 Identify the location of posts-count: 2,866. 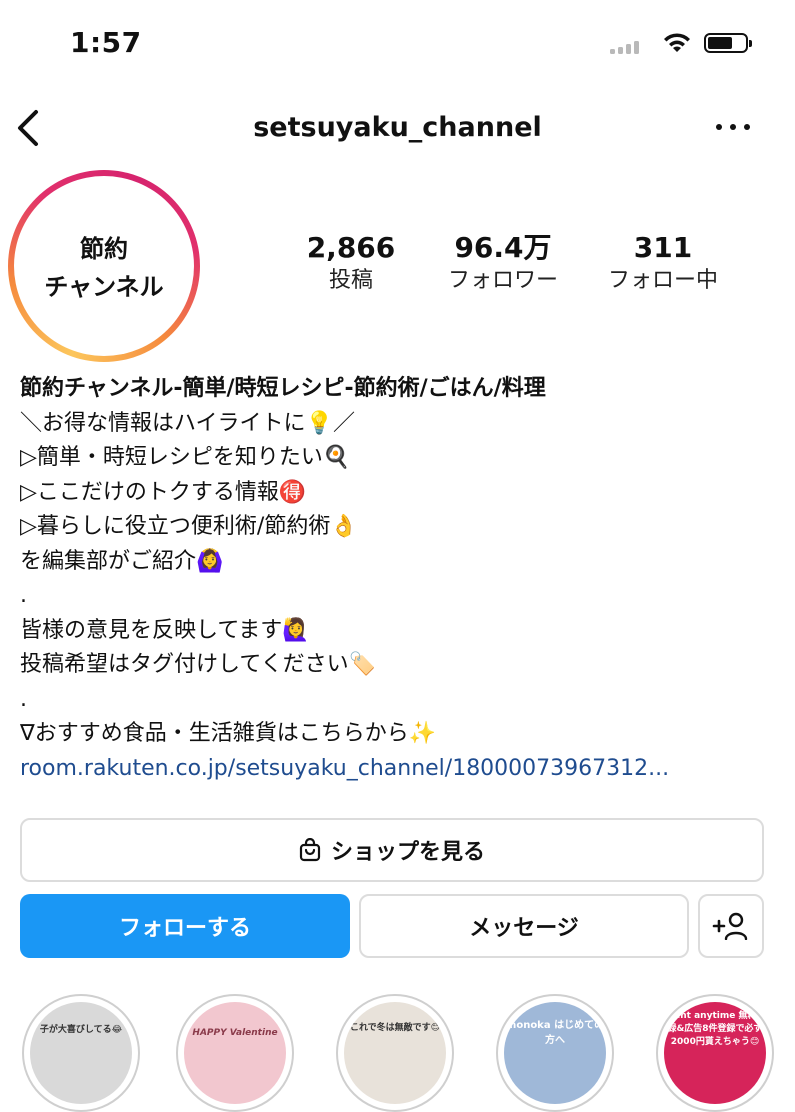
(351, 247).